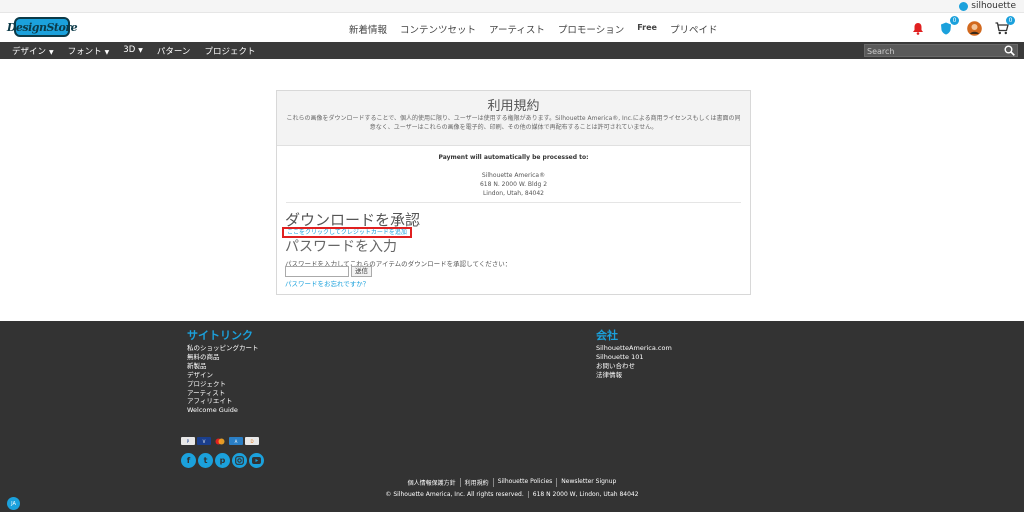  Describe the element at coordinates (694, 29) in the screenshot. I see `nav-prepaid: プリペイド` at that location.